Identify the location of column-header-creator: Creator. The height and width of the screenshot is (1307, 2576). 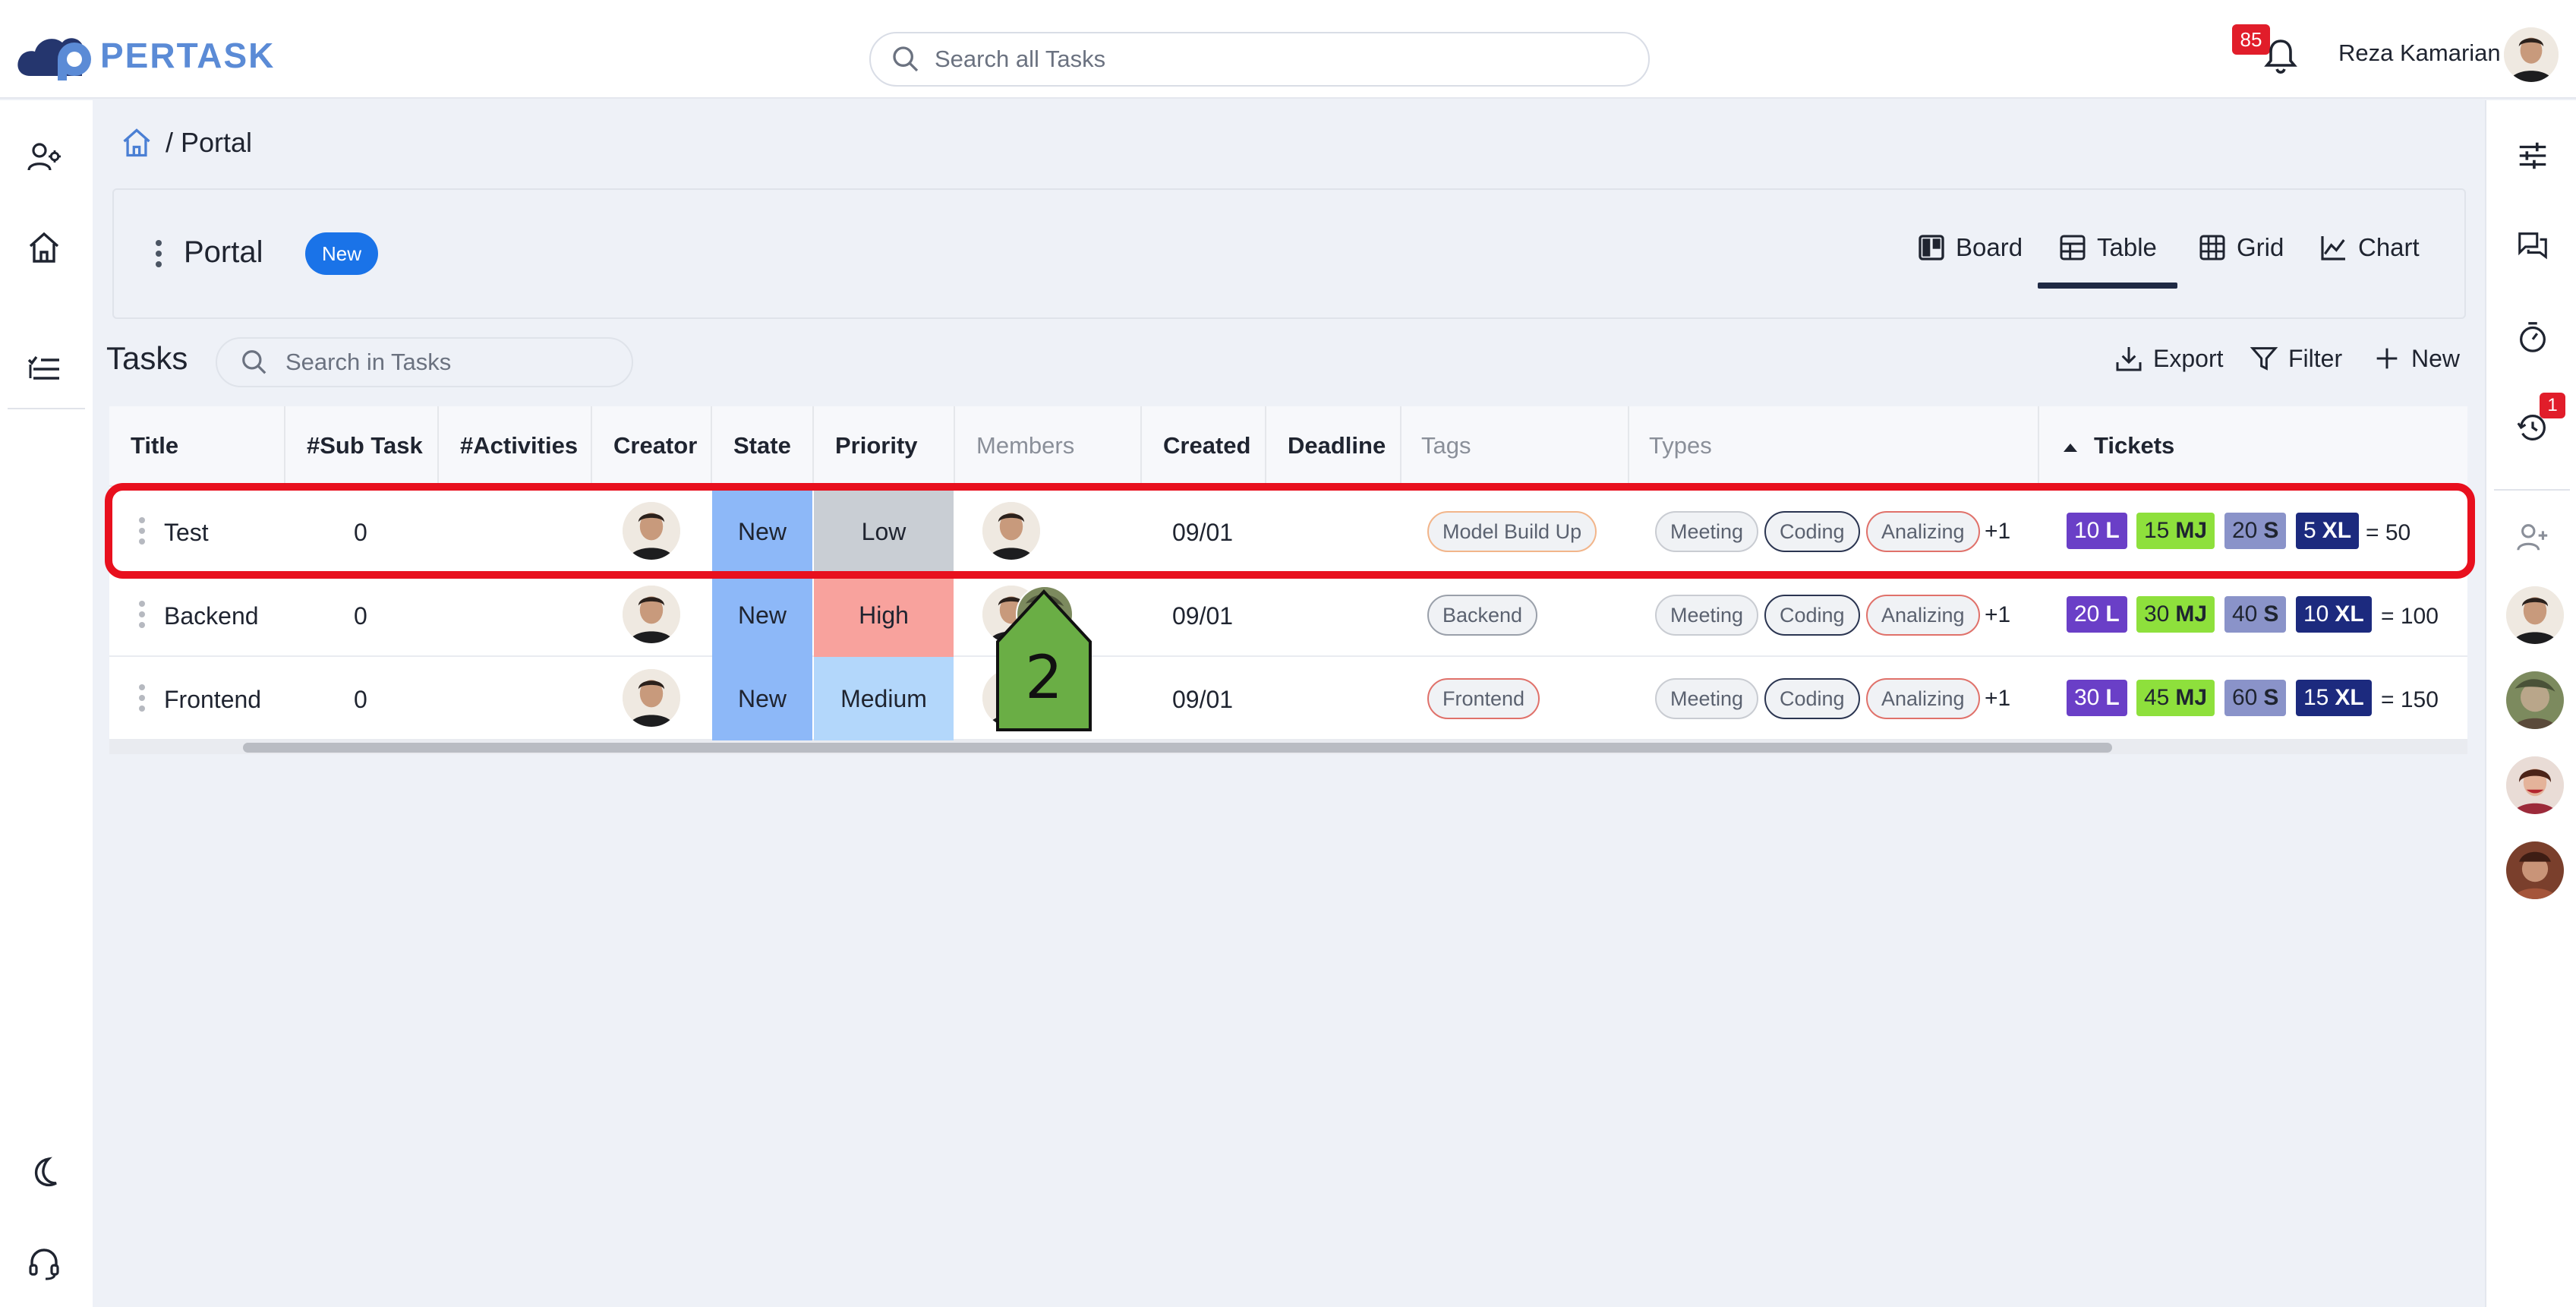
(655, 446).